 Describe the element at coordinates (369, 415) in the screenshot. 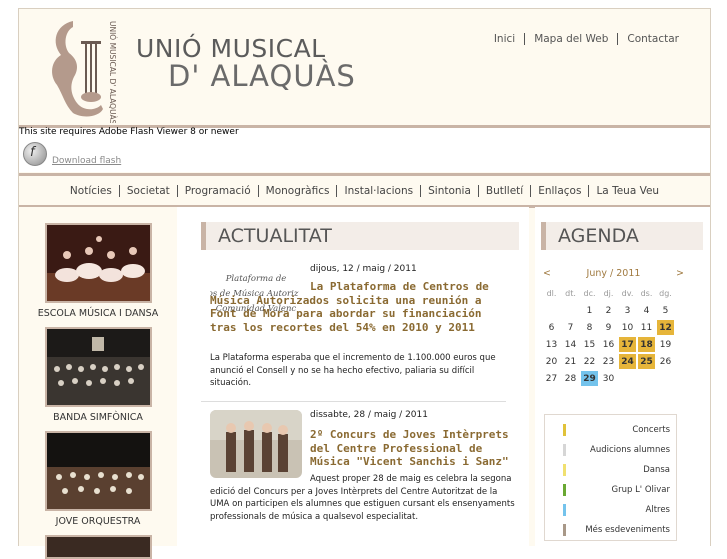

I see `news-2-date: dissabte, 28 / maig / 2011` at that location.